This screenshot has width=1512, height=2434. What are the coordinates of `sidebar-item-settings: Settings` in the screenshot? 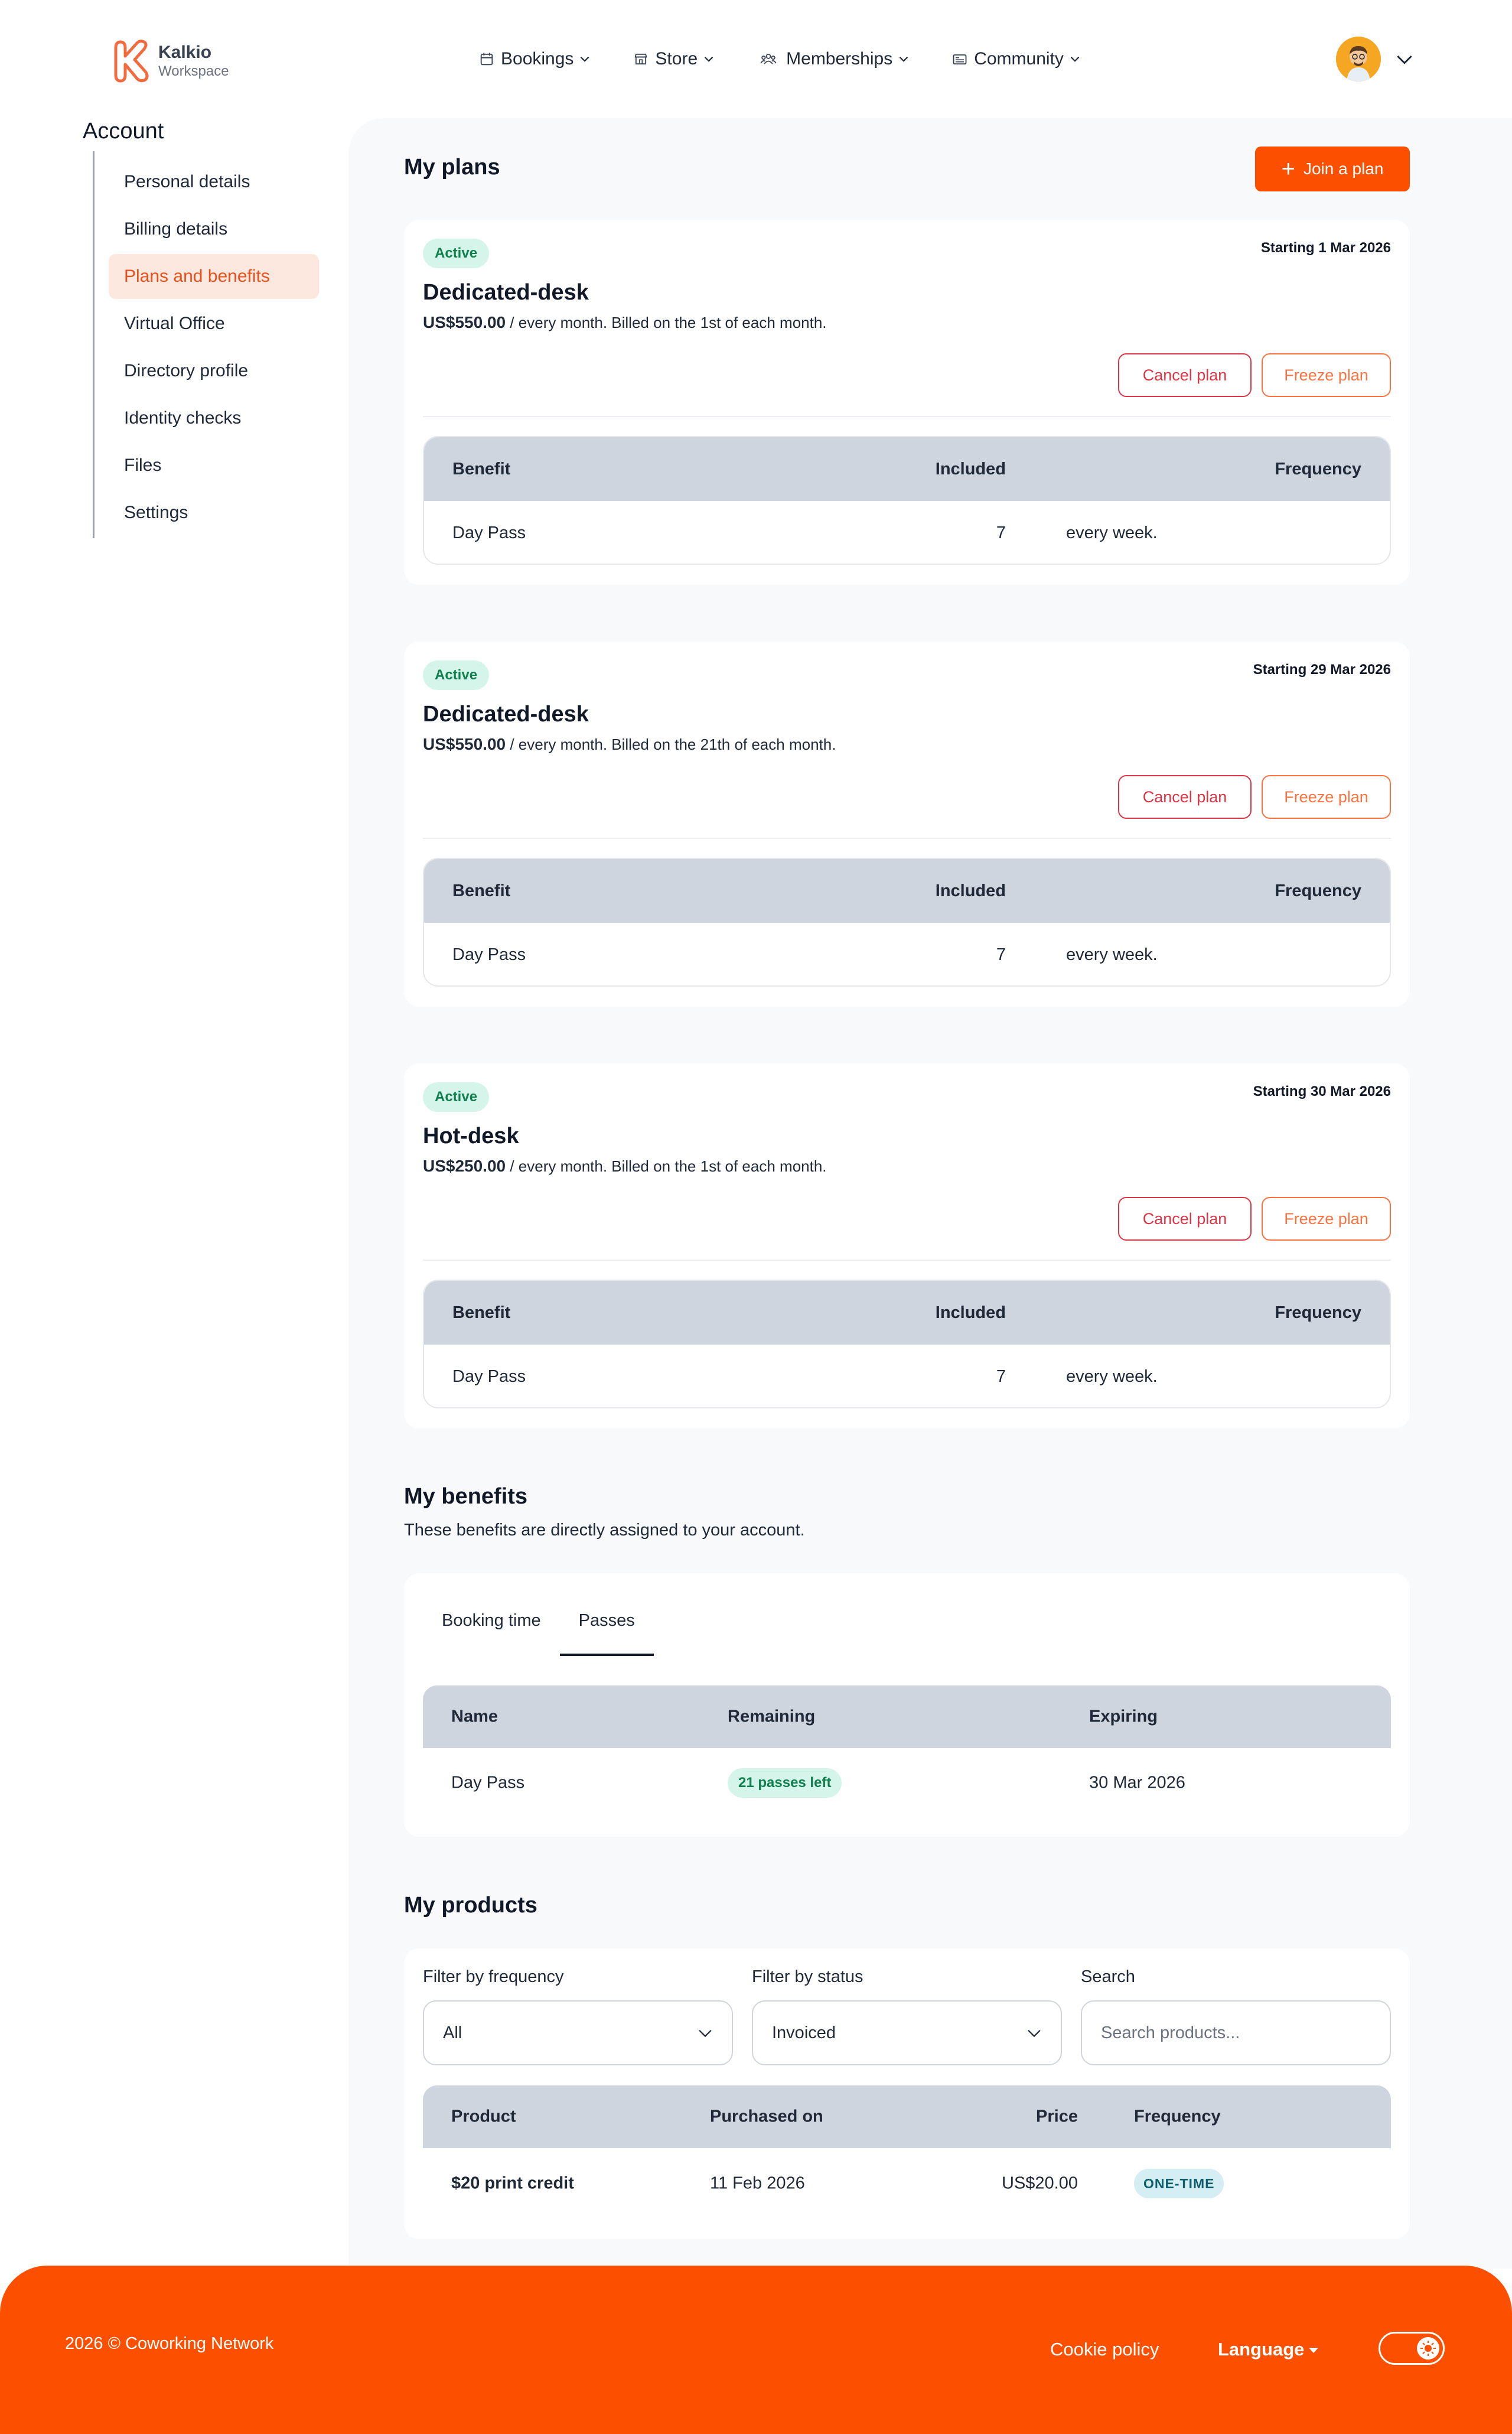 It's located at (214, 512).